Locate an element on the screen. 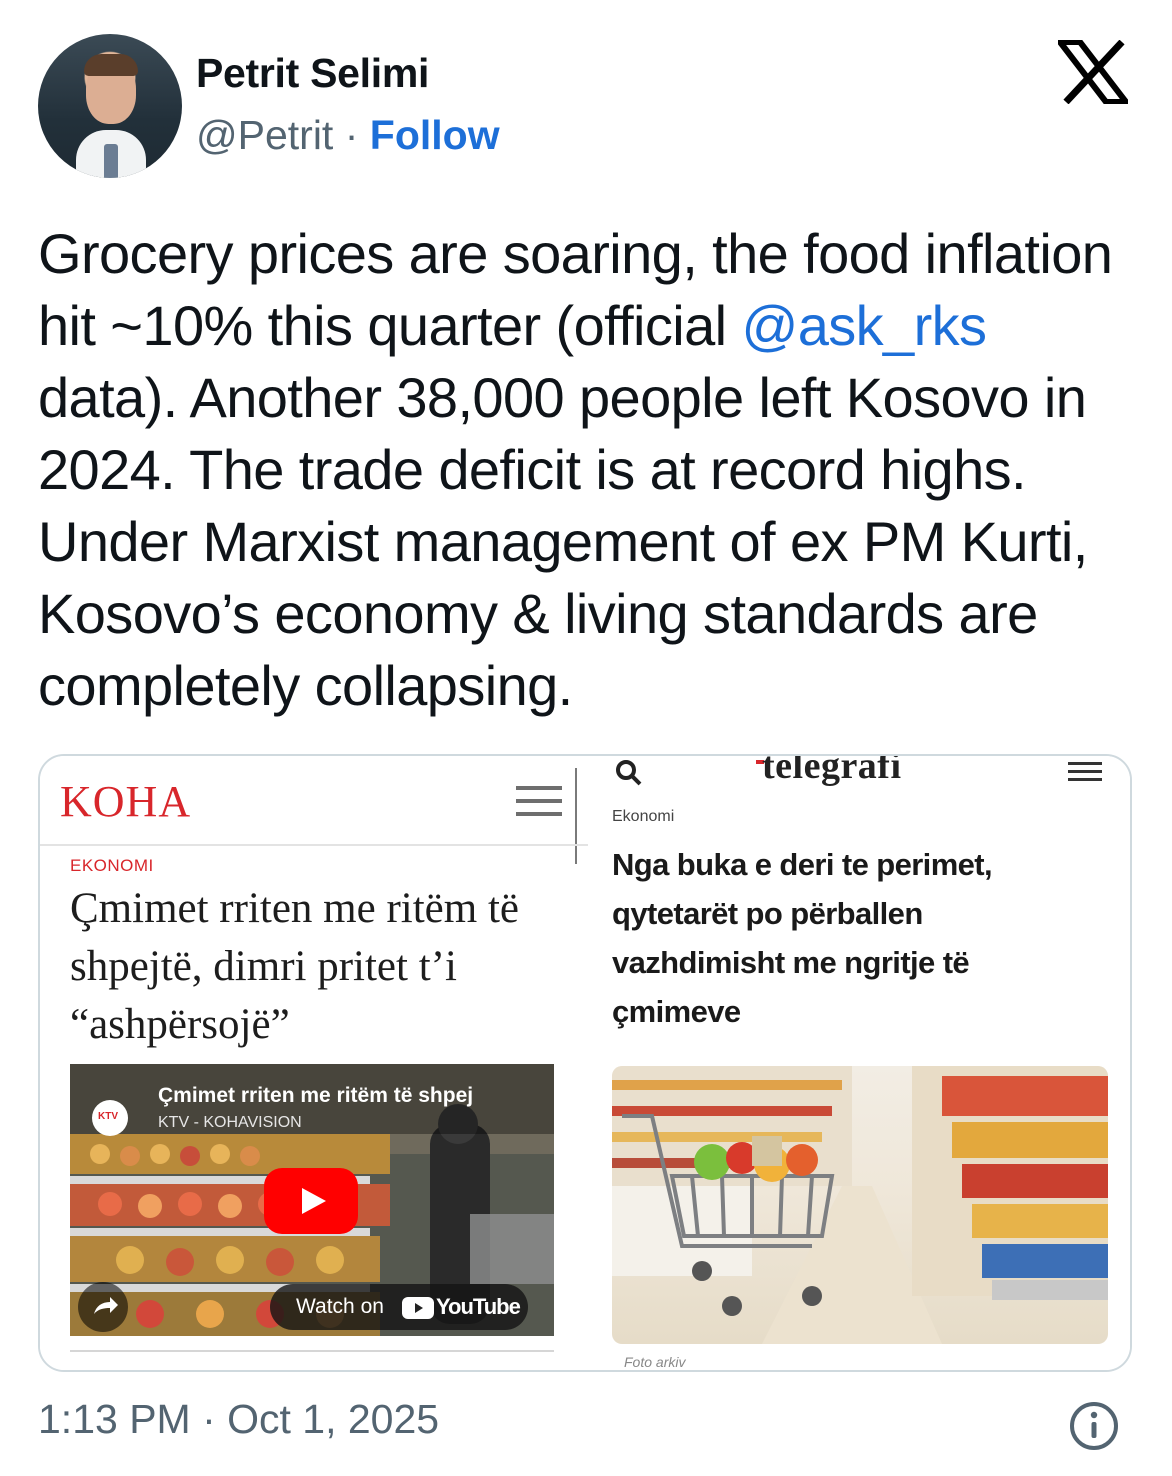 Image resolution: width=1172 pixels, height=1476 pixels. telegrafi-category: Ekonomi is located at coordinates (643, 816).